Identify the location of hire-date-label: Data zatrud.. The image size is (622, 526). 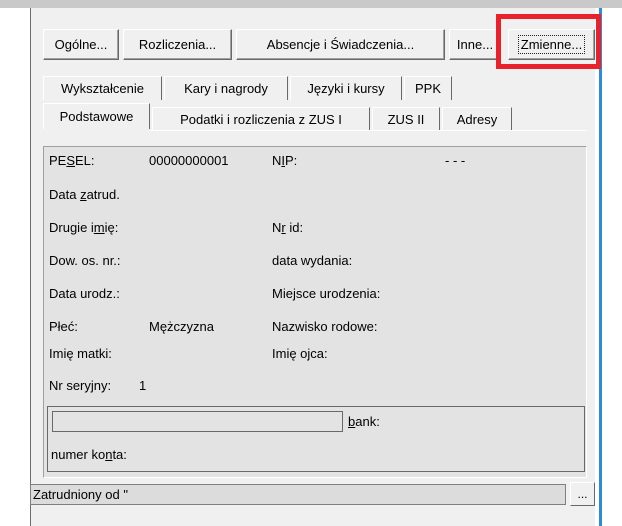
(84, 194).